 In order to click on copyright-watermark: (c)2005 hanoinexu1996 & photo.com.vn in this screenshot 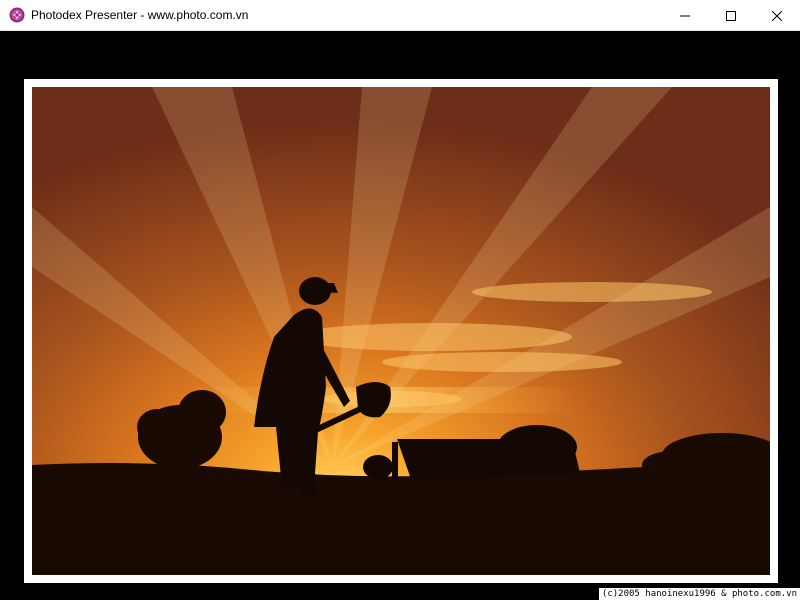, I will do `click(699, 594)`.